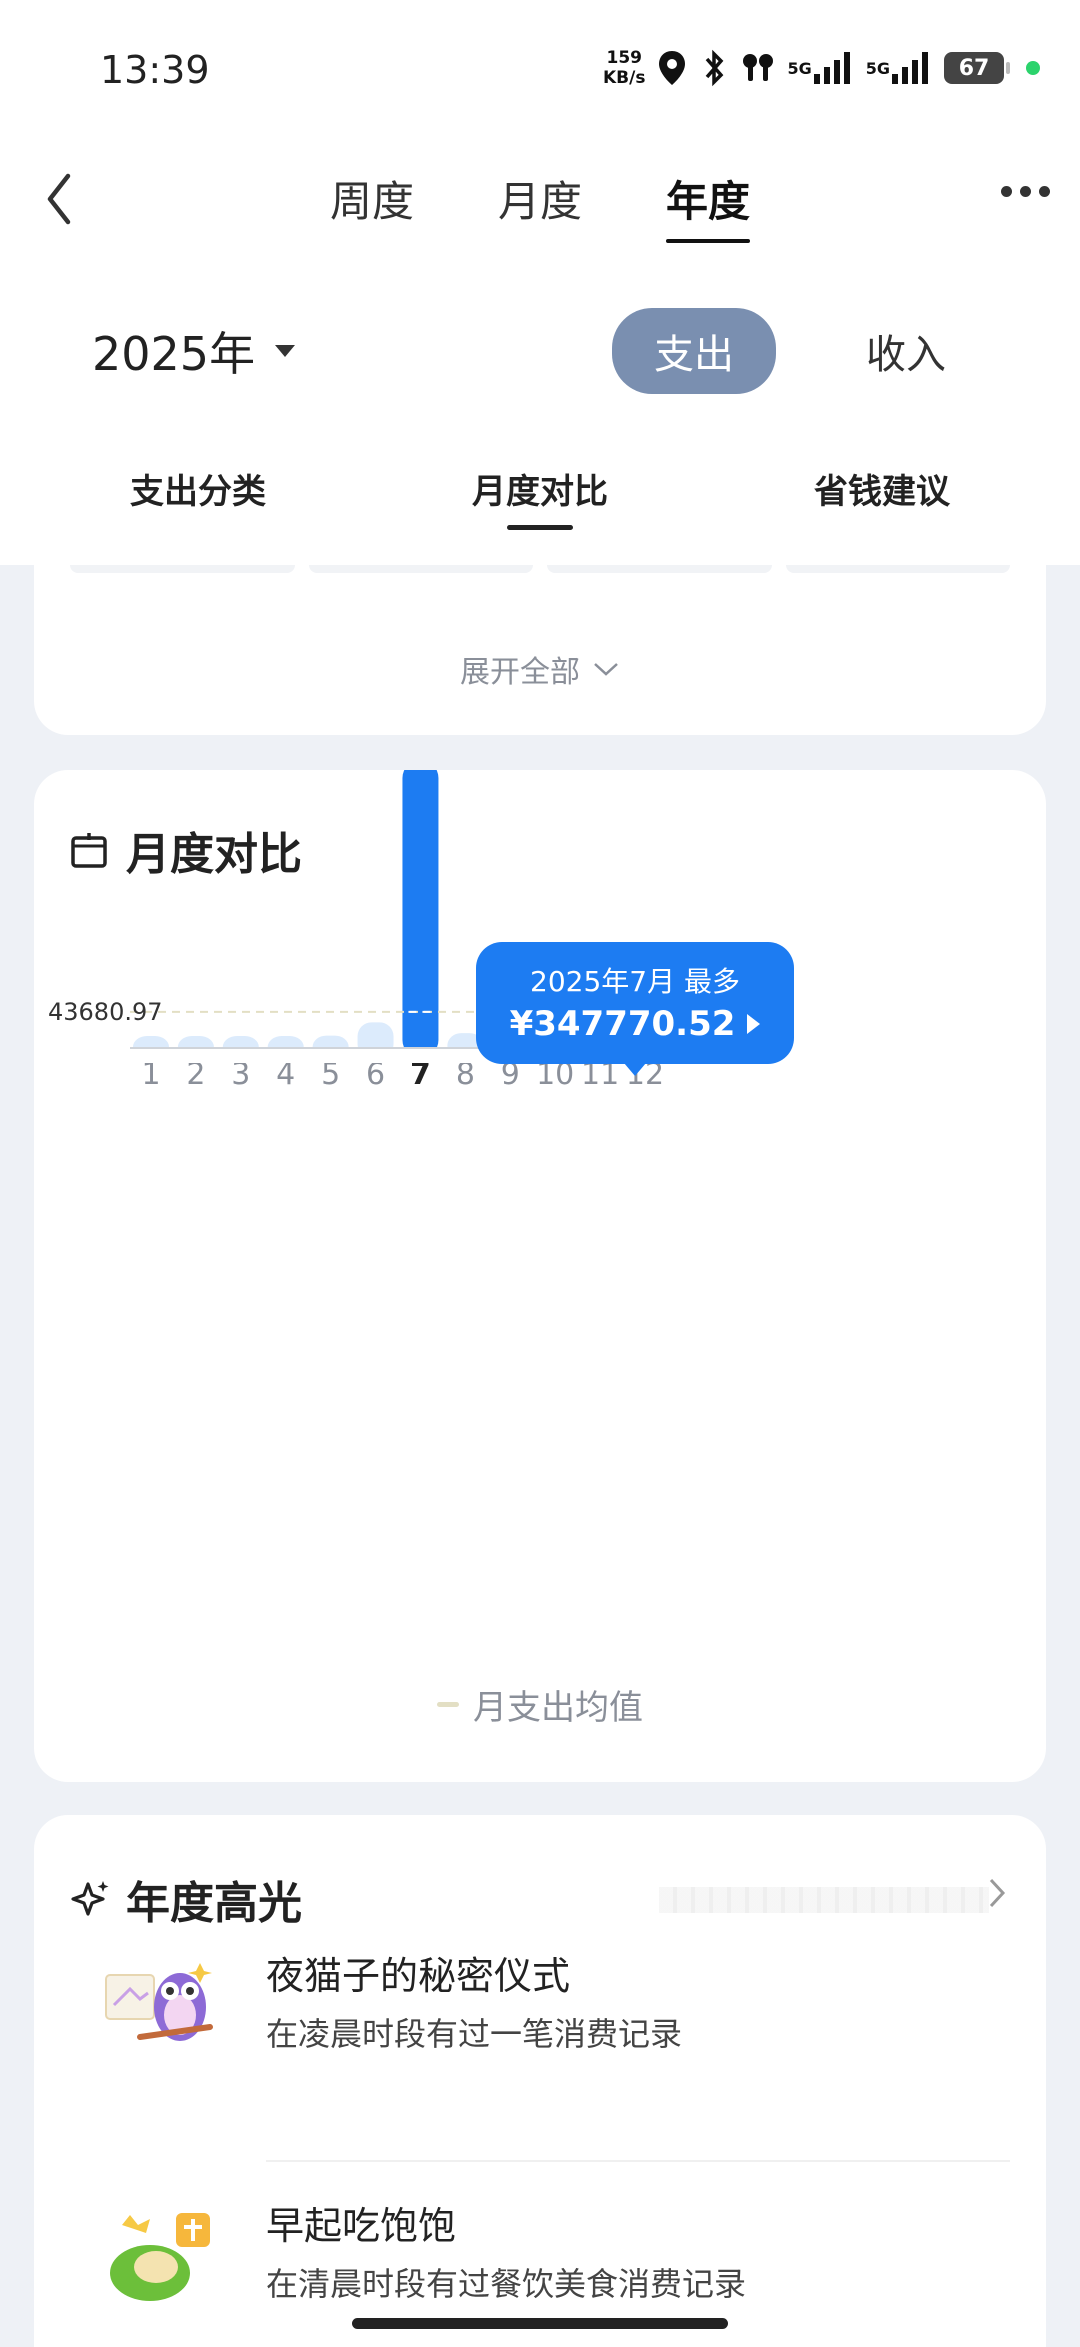 This screenshot has width=1080, height=2347. I want to click on battery-icon: 67, so click(977, 68).